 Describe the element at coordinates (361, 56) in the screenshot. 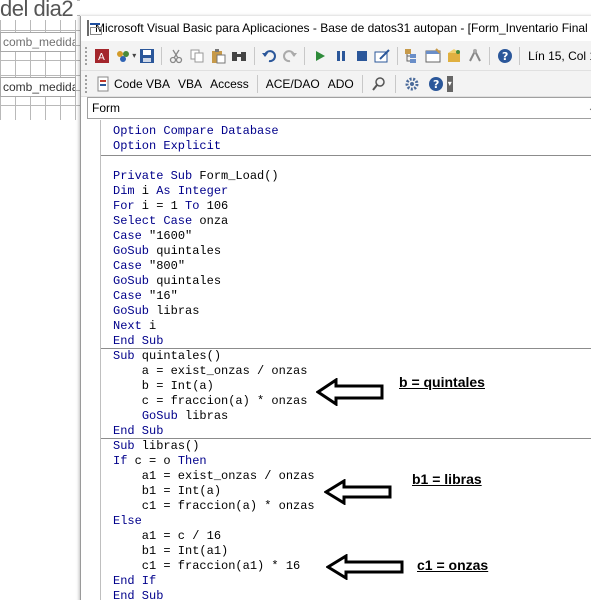

I see `reset-icon` at that location.